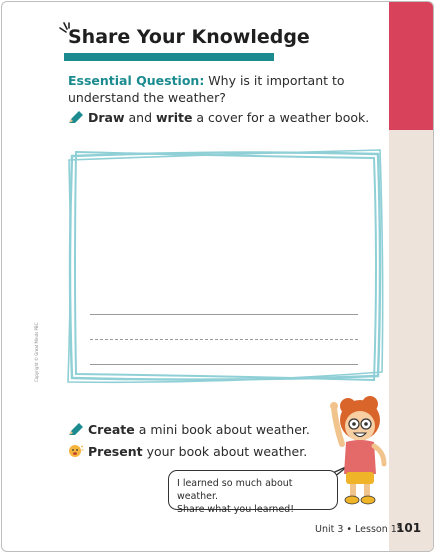 The image size is (435, 553). Describe the element at coordinates (224, 314) in the screenshot. I see `writing-line-top` at that location.